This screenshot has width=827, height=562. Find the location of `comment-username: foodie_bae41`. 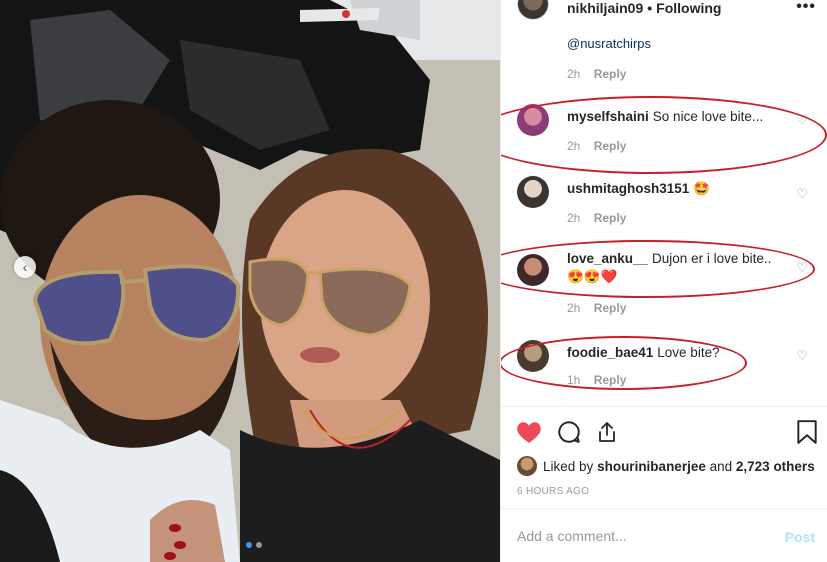

comment-username: foodie_bae41 is located at coordinates (610, 352).